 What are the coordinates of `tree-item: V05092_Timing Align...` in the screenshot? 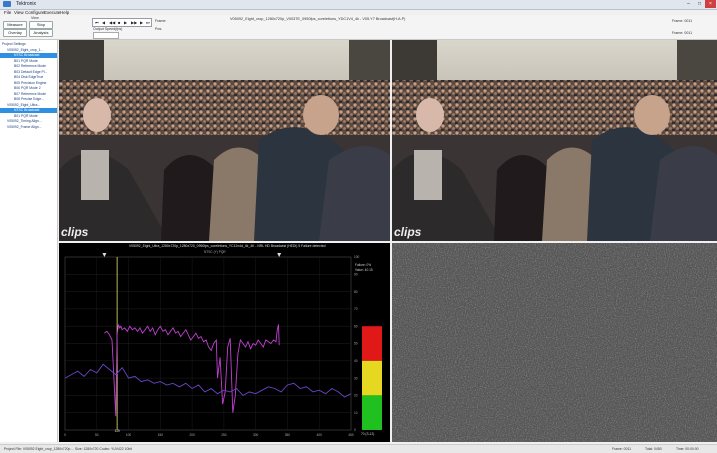 It's located at (28, 121).